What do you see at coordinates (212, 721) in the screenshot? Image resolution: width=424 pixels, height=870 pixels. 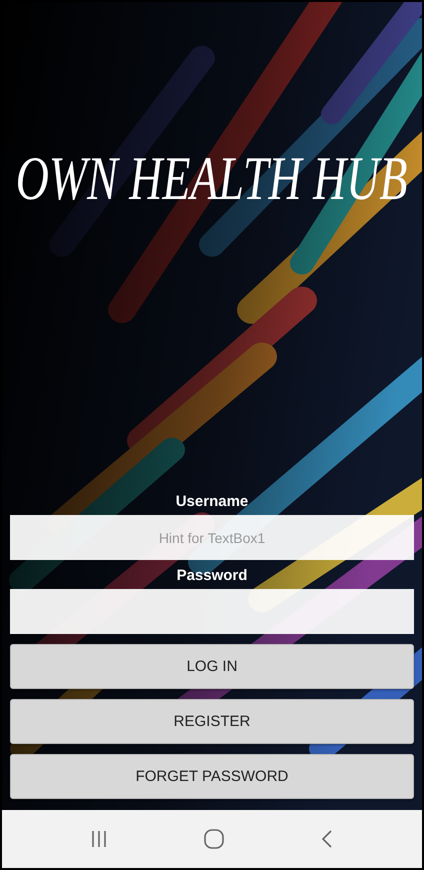 I see `register-button: REGISTER` at bounding box center [212, 721].